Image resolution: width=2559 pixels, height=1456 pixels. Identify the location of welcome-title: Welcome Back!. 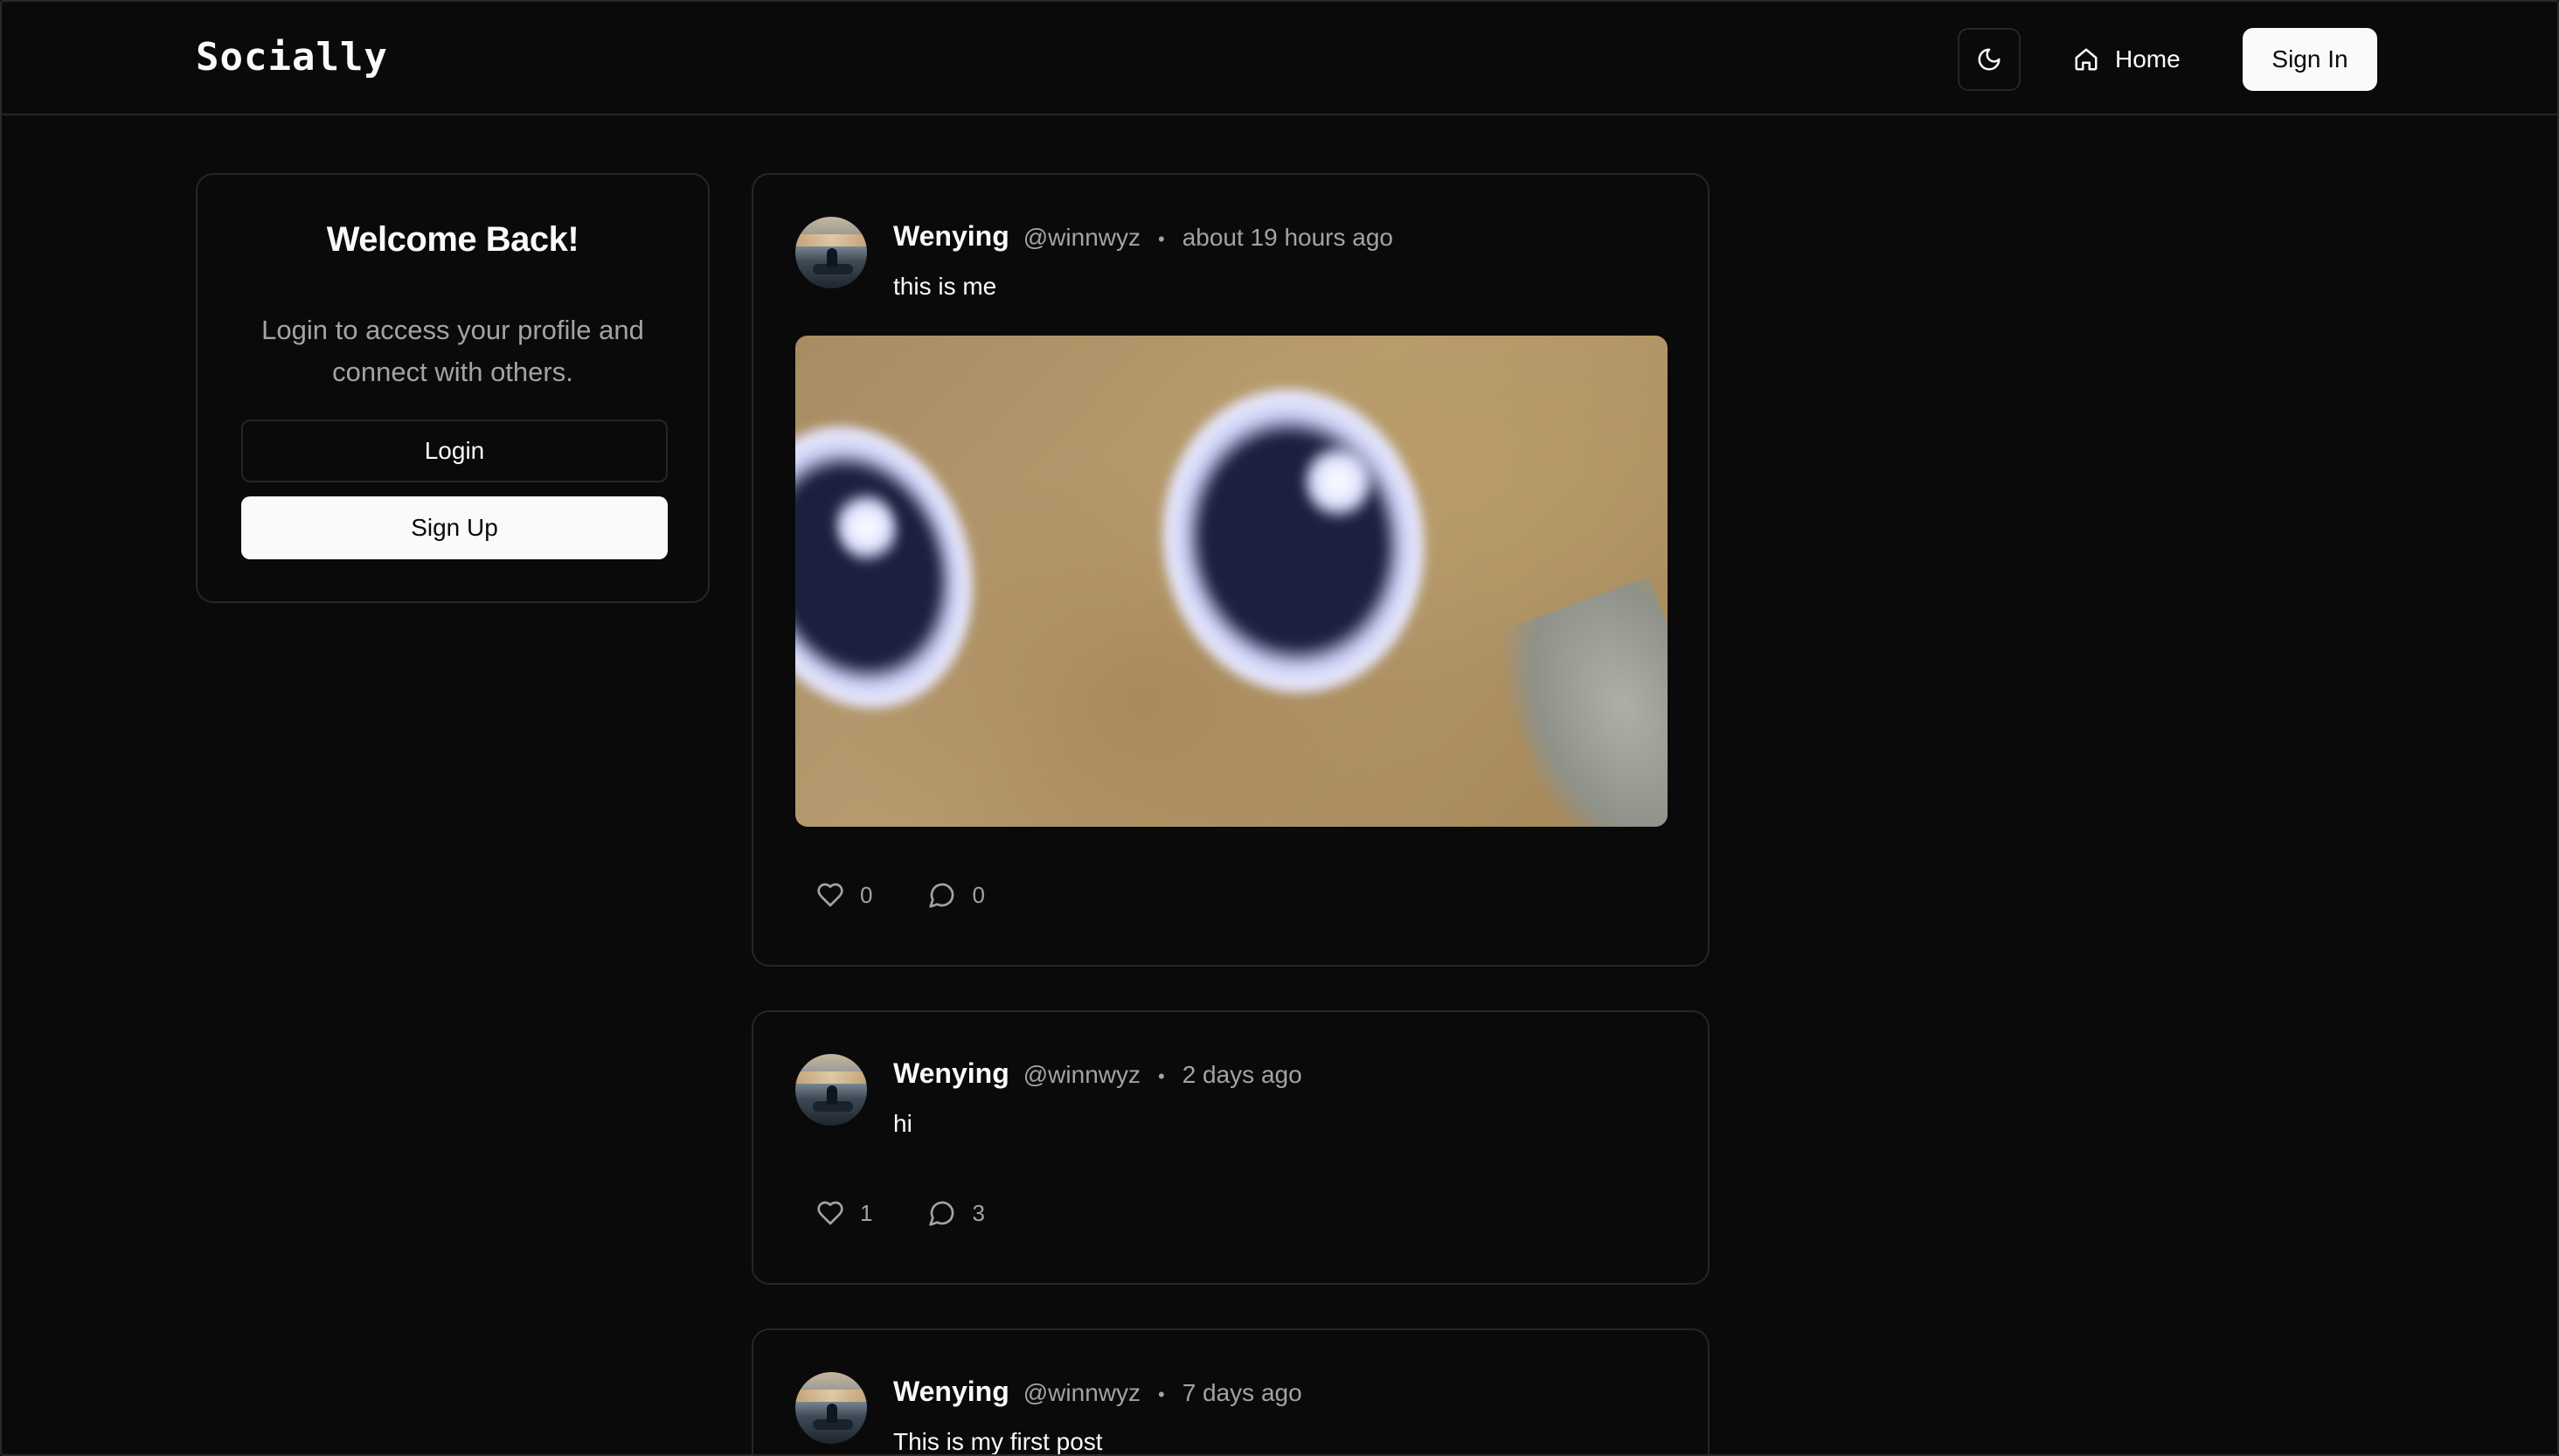
(452, 239).